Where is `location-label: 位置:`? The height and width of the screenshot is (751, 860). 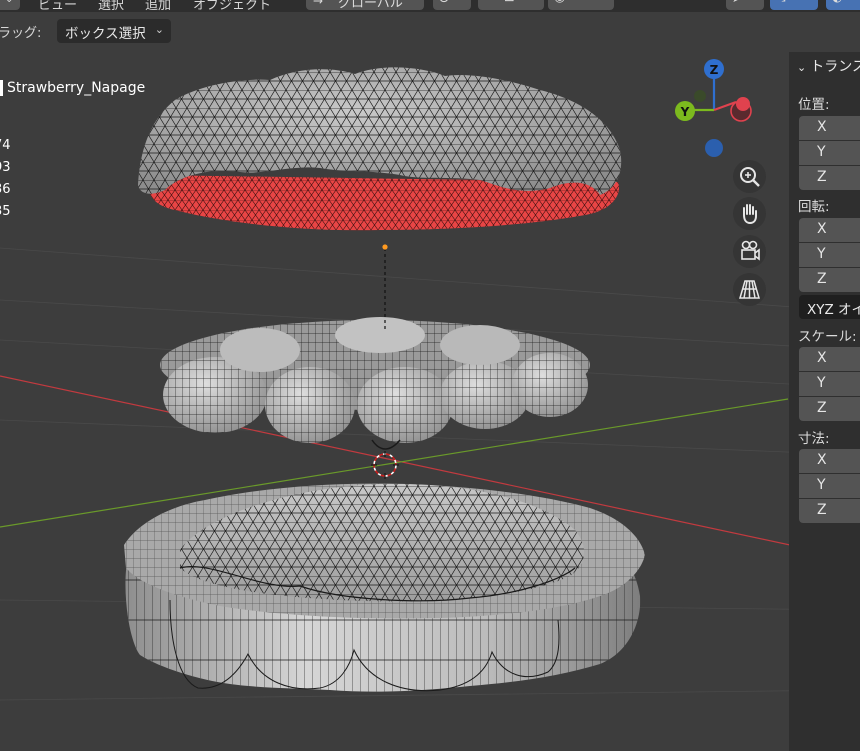
location-label: 位置: is located at coordinates (814, 105).